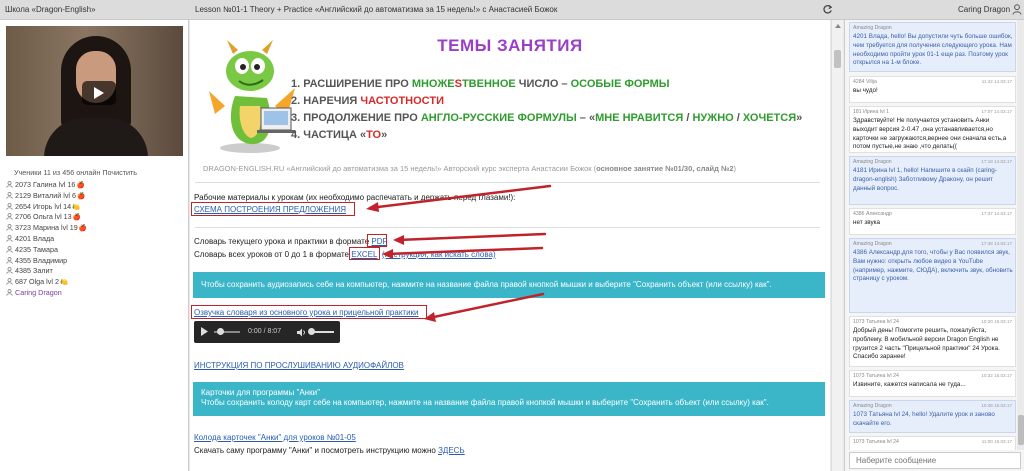  I want to click on volume-icon, so click(302, 332).